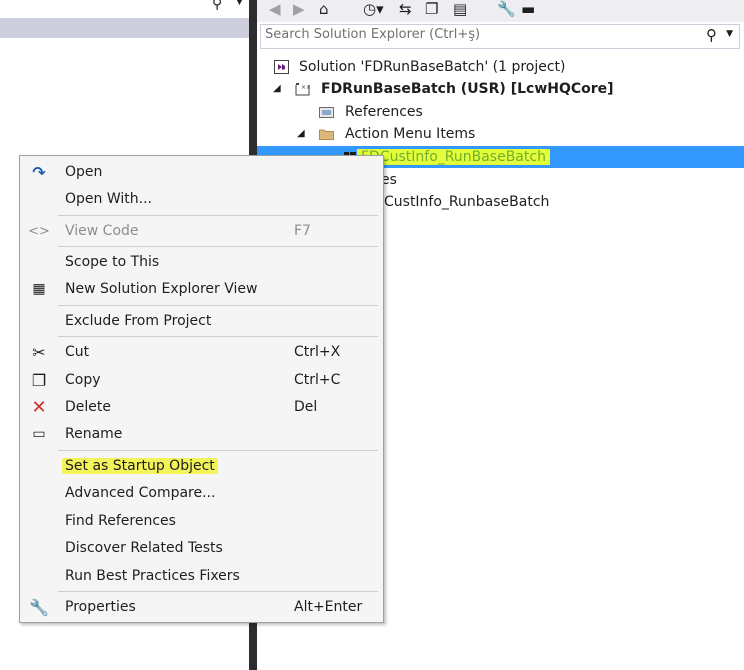  What do you see at coordinates (500, 134) in the screenshot?
I see `tree-item-folder: ◢ Action Menu Items` at bounding box center [500, 134].